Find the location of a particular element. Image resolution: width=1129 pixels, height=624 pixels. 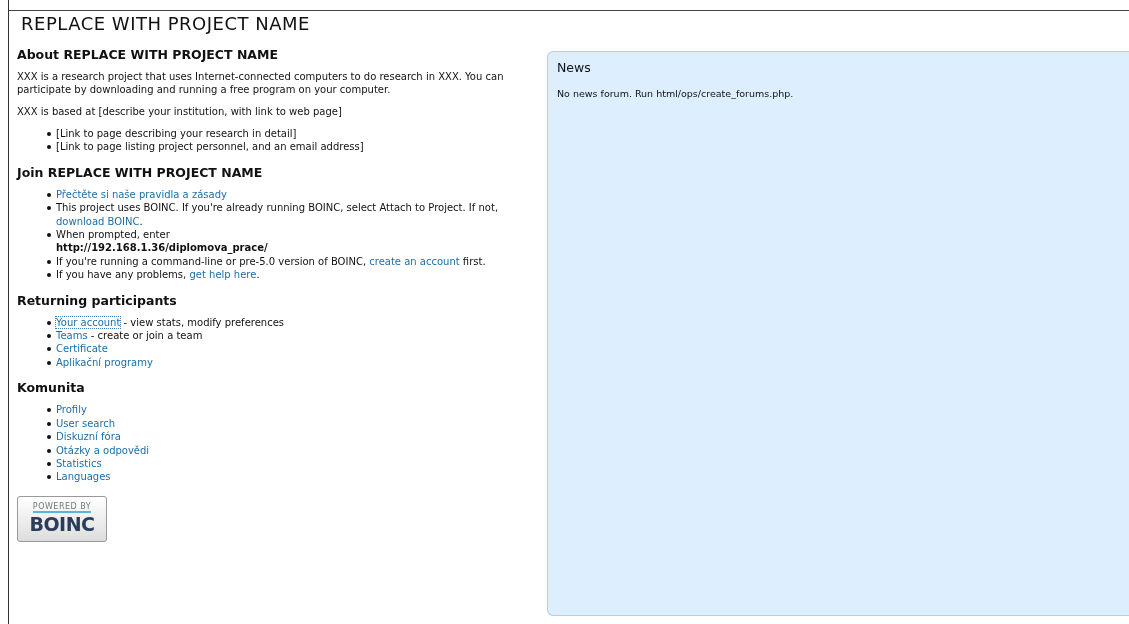

list-item-text: [Link to page describing your research in detail] is located at coordinates (176, 133).